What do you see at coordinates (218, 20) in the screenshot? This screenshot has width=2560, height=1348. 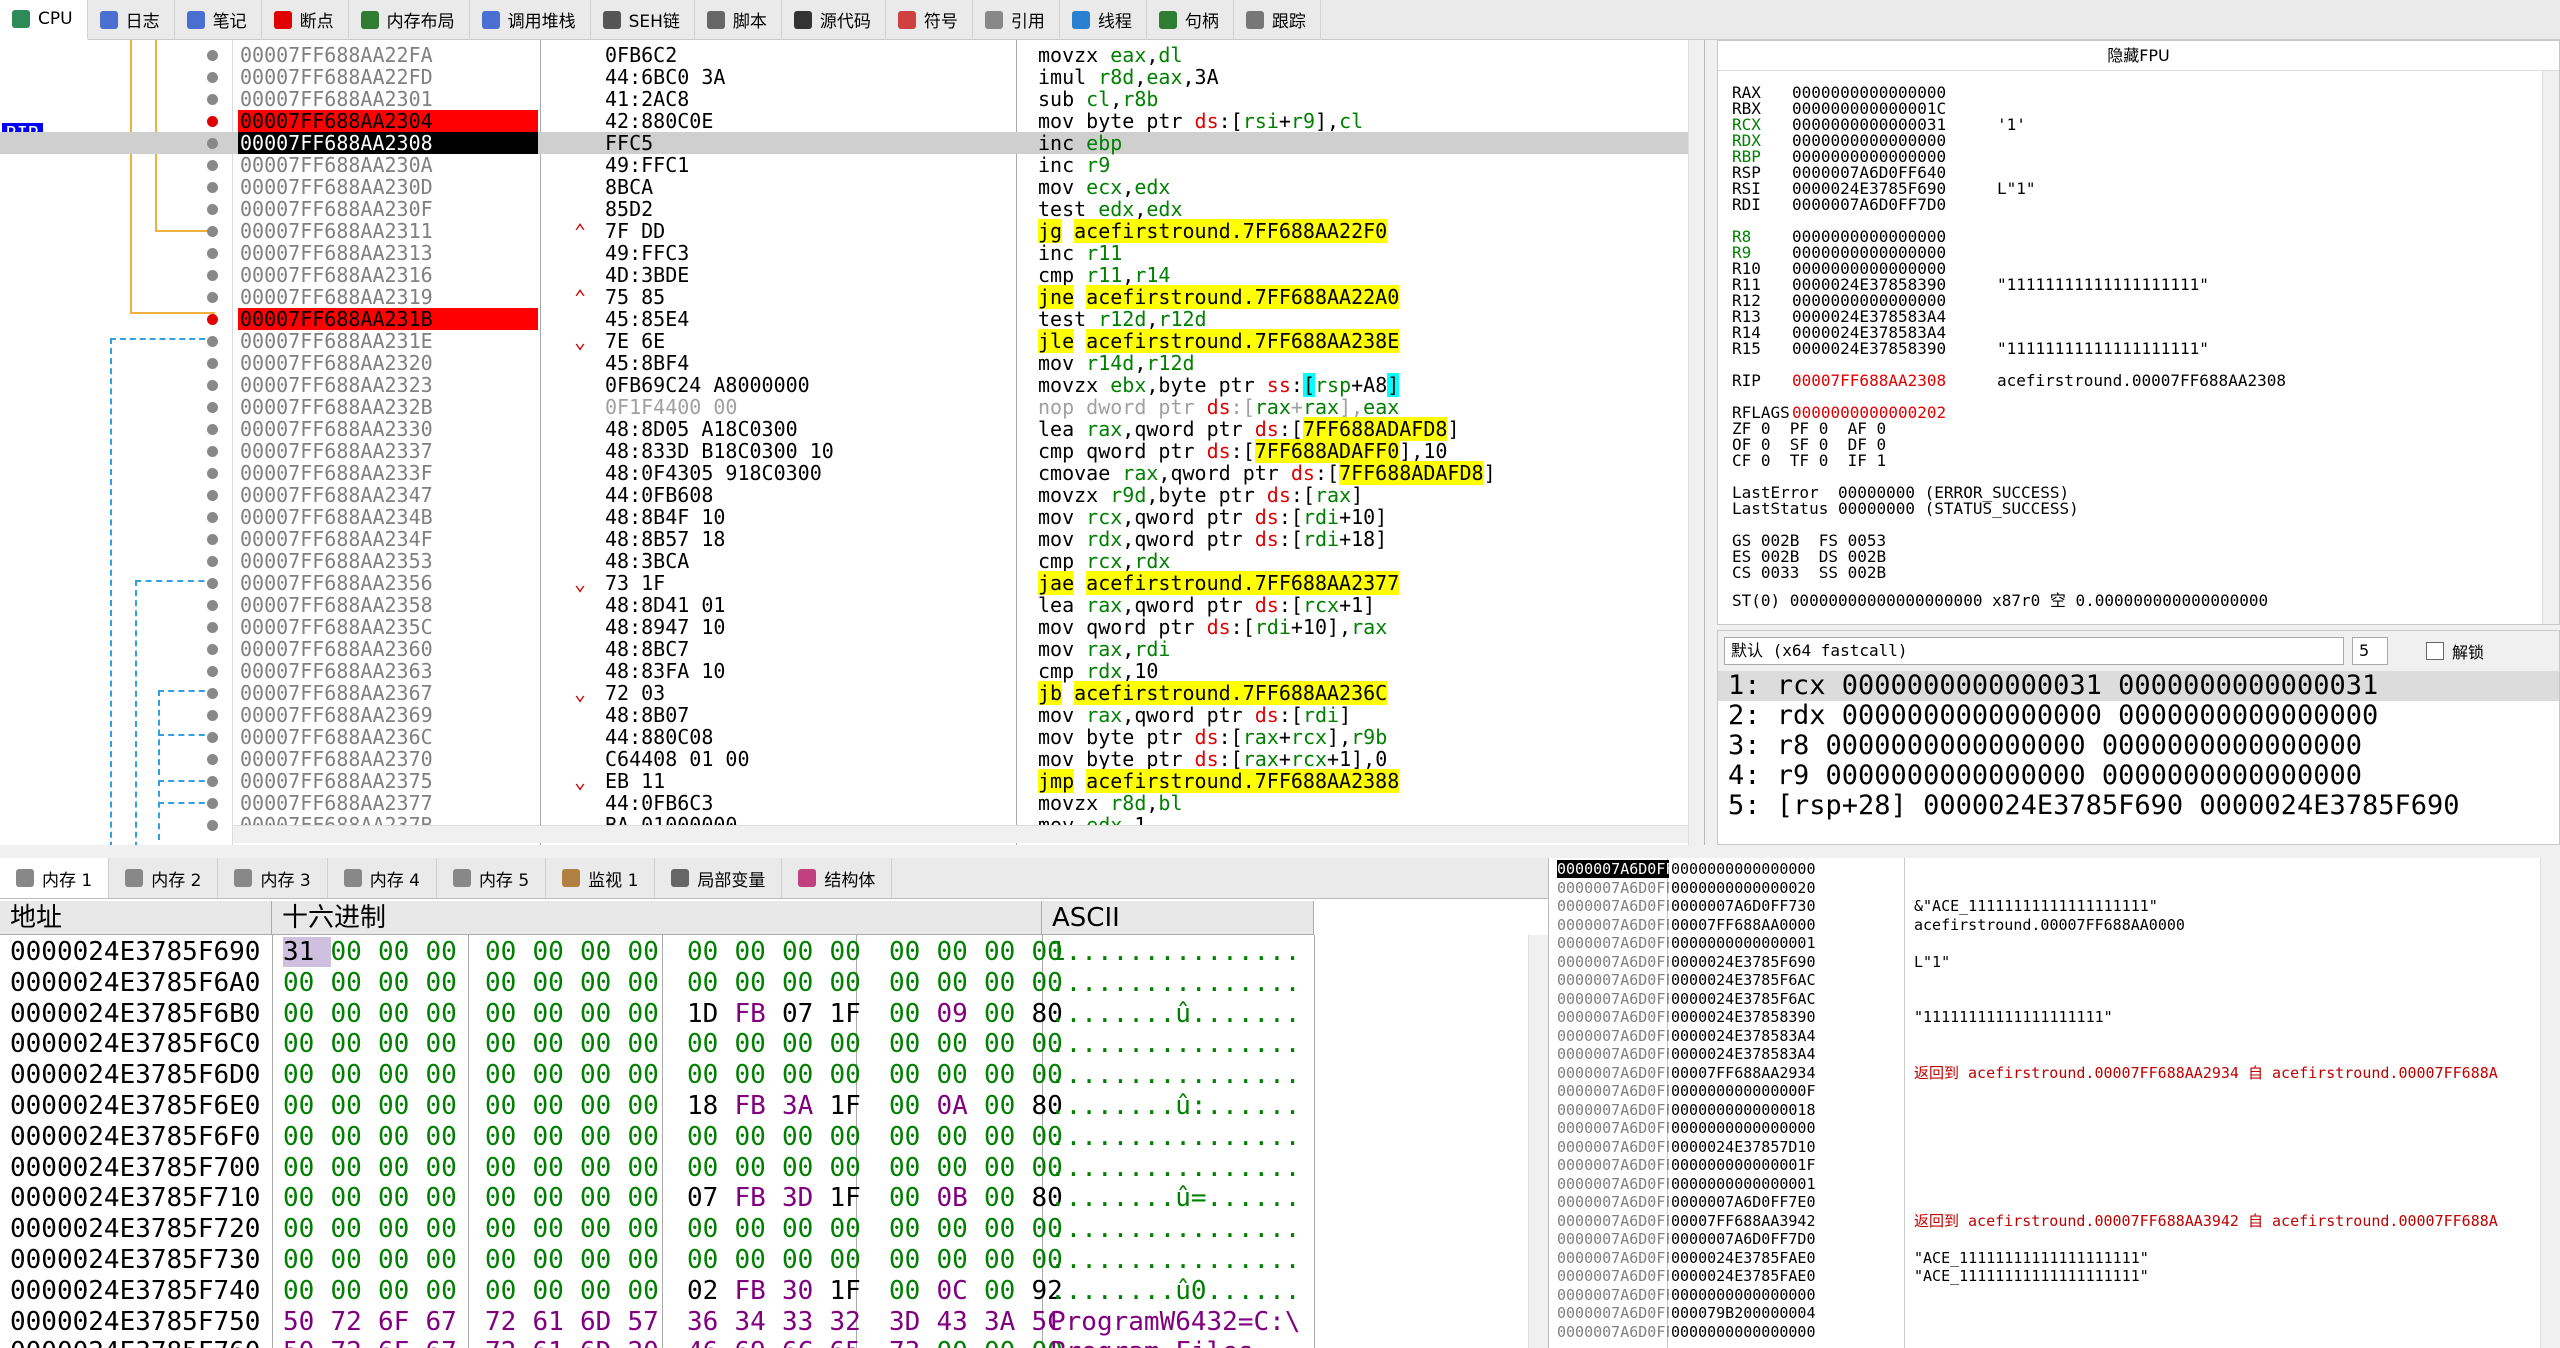 I see `tab-notes: 笔记` at bounding box center [218, 20].